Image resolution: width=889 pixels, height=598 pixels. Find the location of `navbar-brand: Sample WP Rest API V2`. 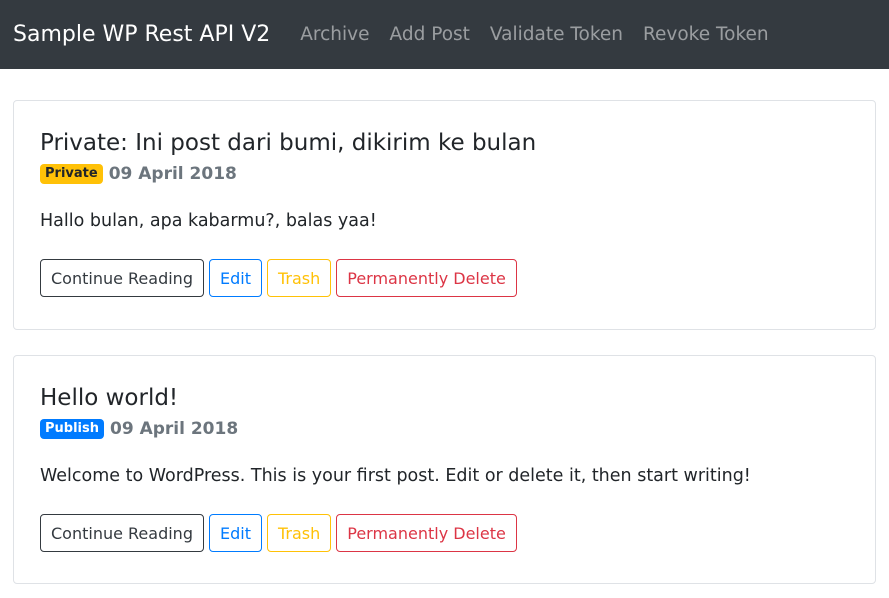

navbar-brand: Sample WP Rest API V2 is located at coordinates (141, 34).